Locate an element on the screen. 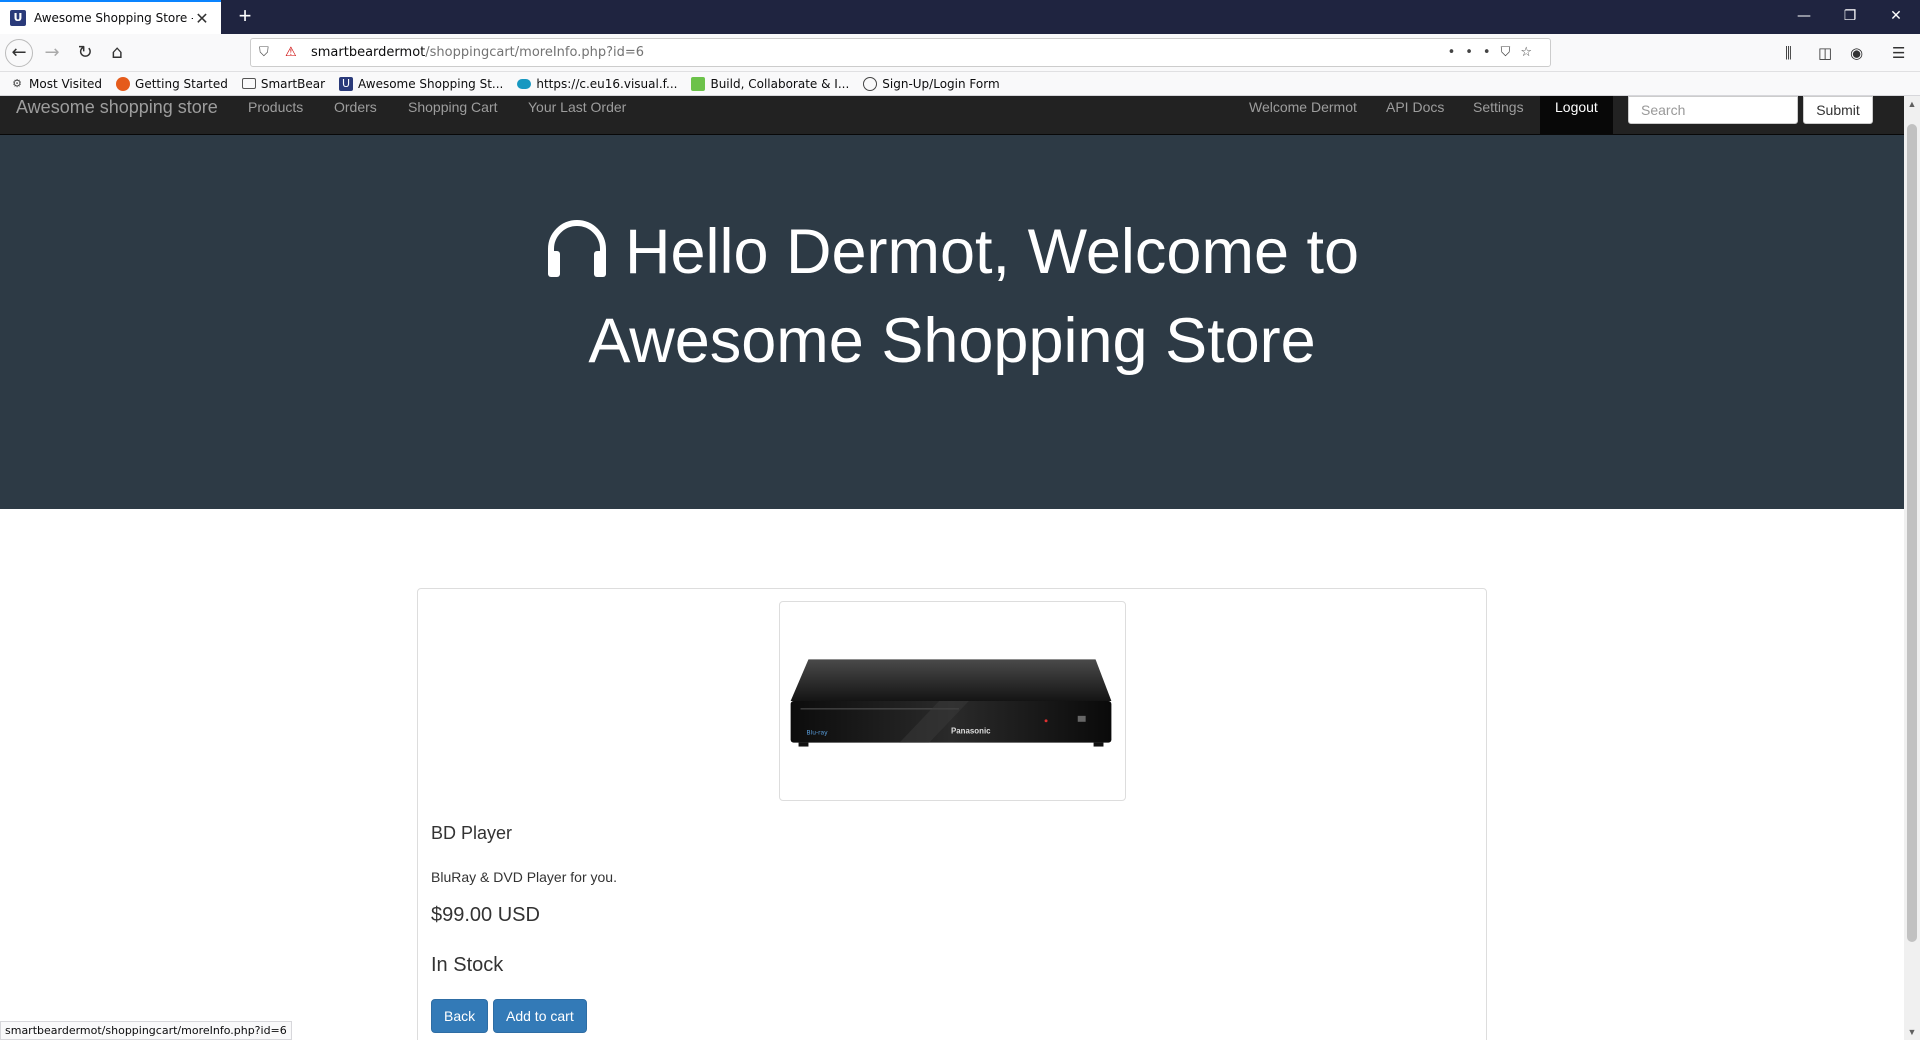 The image size is (1920, 1040). store-favicon-icon: U is located at coordinates (18, 18).